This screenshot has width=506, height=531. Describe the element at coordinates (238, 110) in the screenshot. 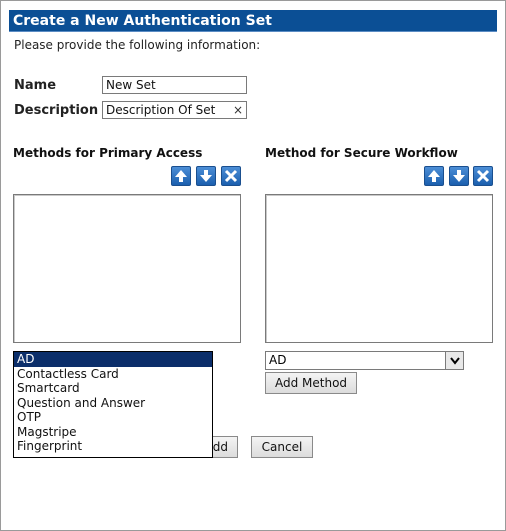

I see `clear-icon: ×` at that location.